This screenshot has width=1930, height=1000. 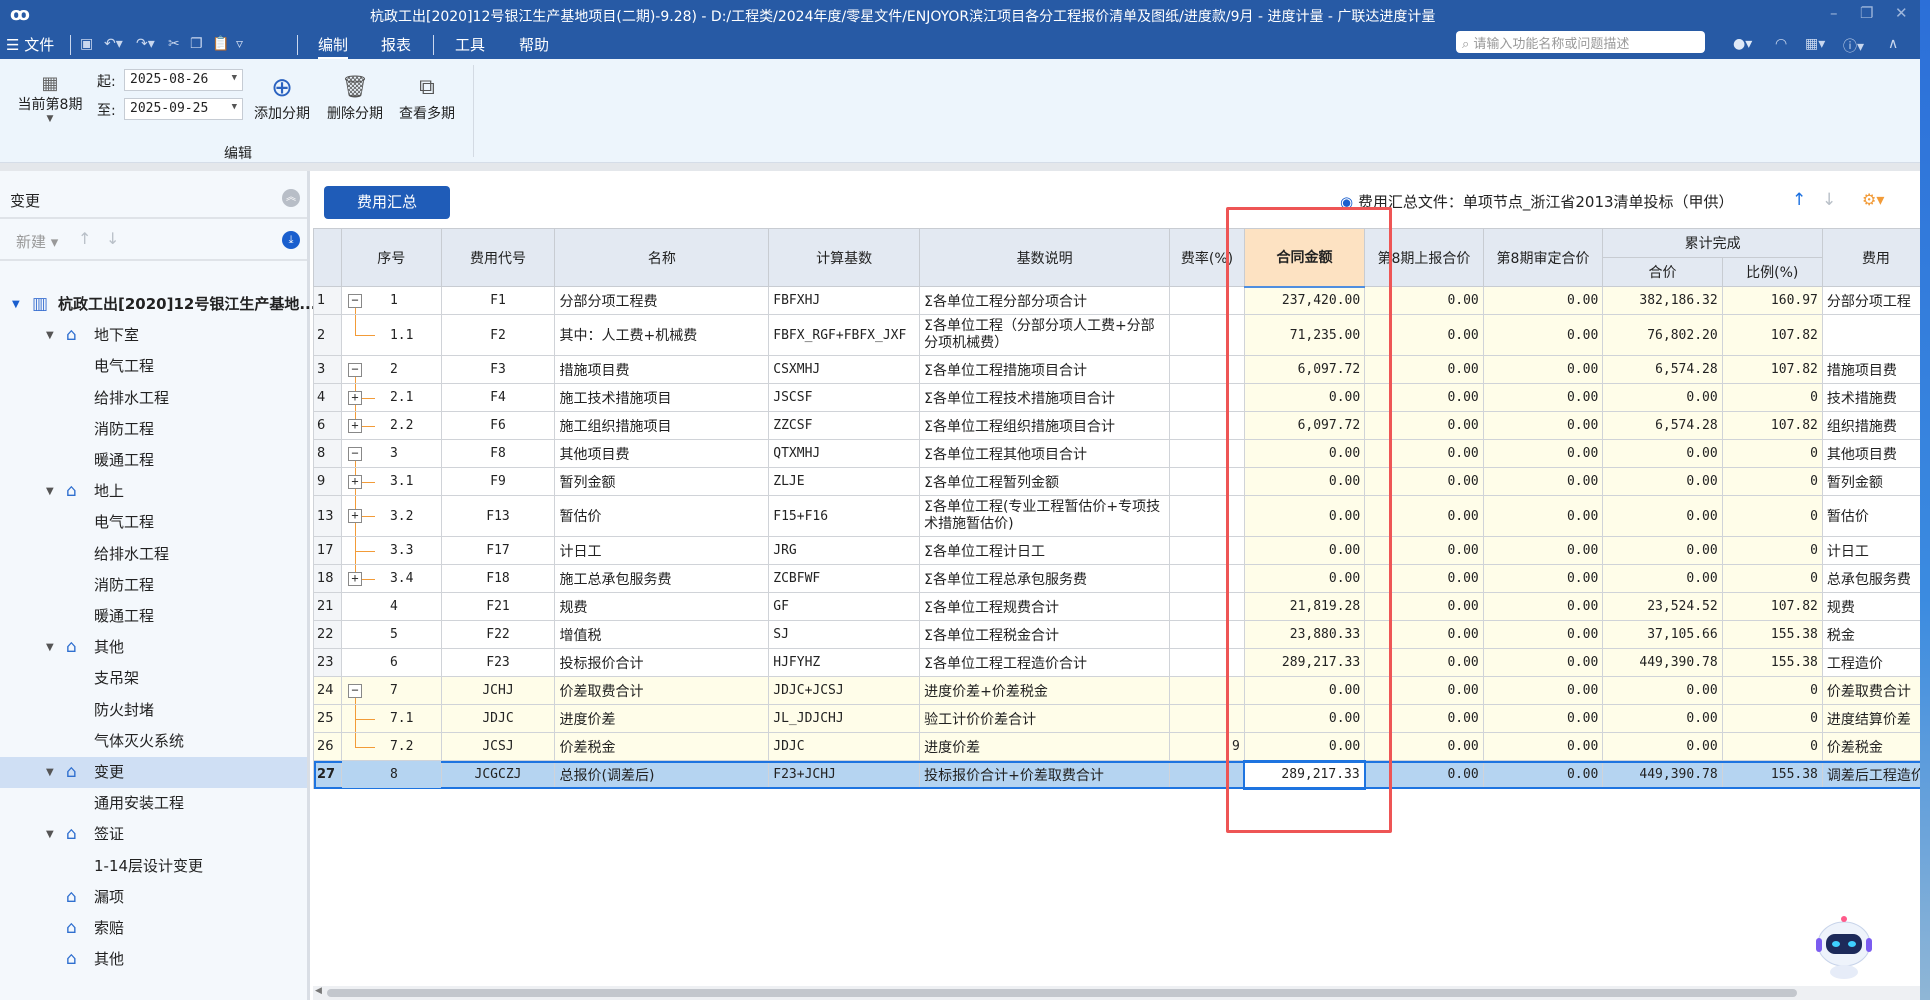 What do you see at coordinates (1875, 774) in the screenshot?
I see `fee-type-cell: 调差后工程造价` at bounding box center [1875, 774].